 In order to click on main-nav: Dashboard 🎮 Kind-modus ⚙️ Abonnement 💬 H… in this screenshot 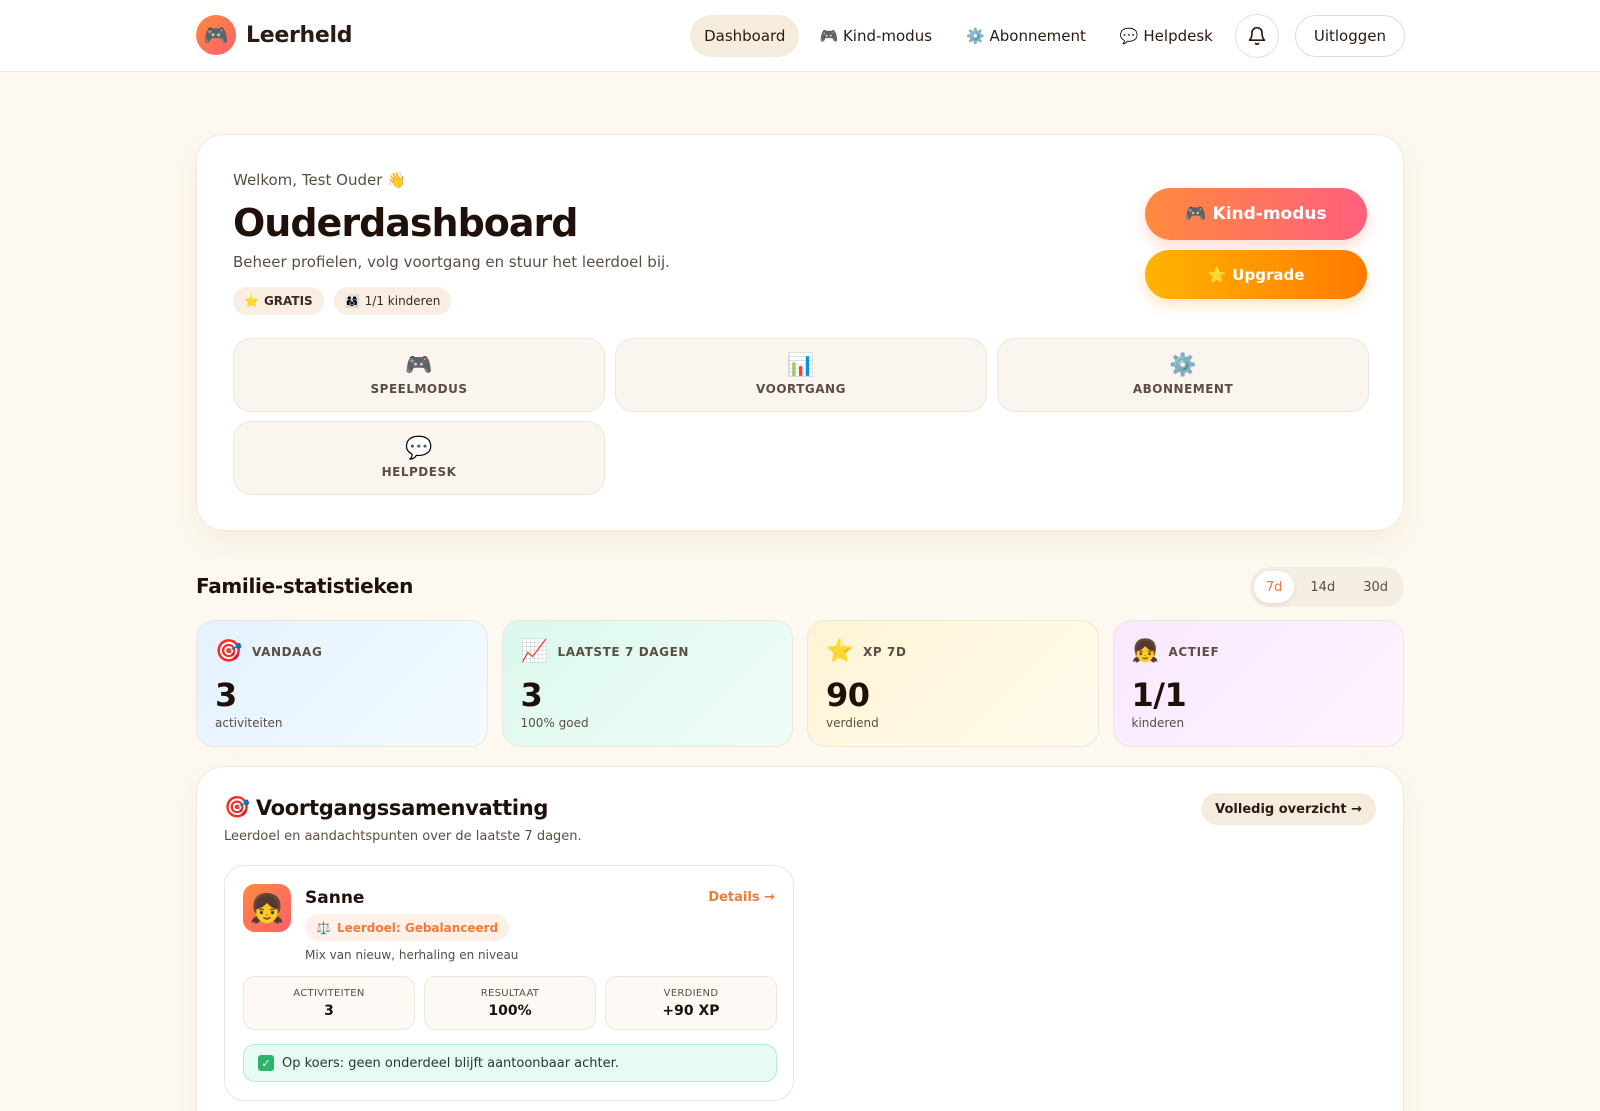, I will do `click(1047, 36)`.